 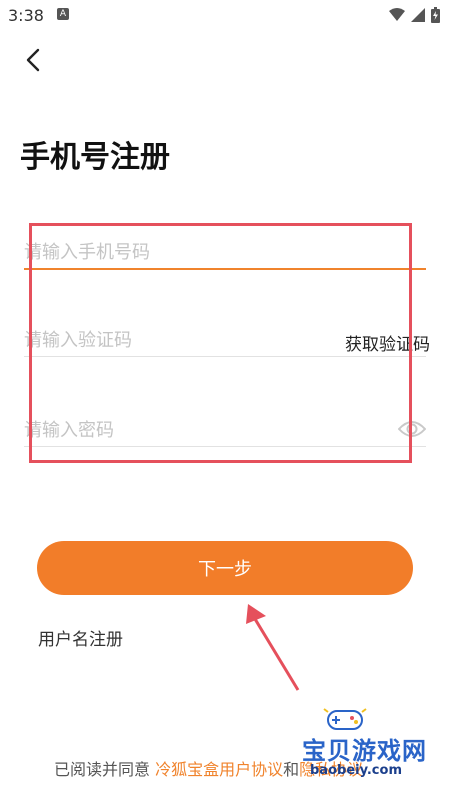 I want to click on page-title: 手机号注册, so click(x=95, y=157).